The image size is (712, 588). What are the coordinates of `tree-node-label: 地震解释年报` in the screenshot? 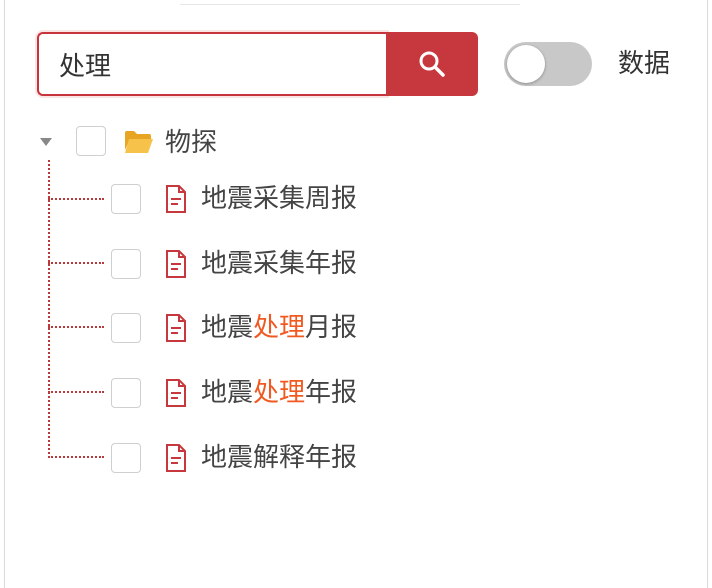 It's located at (279, 458).